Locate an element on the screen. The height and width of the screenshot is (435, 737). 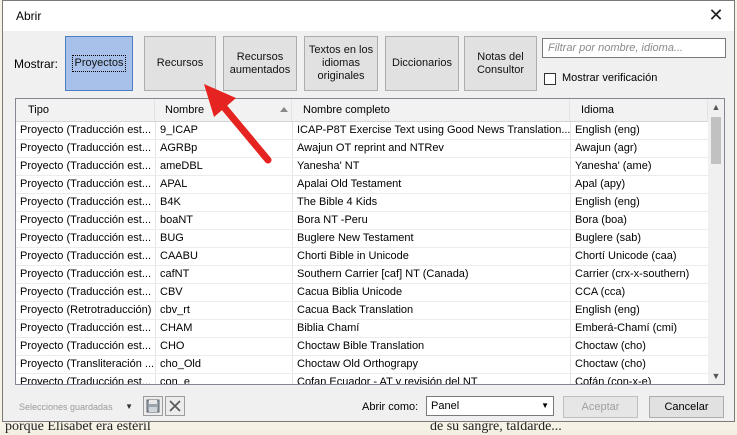
annotation-arrow-icon is located at coordinates (238, 124).